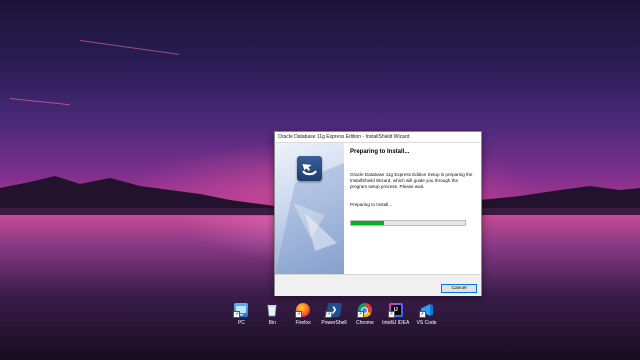 Image resolution: width=640 pixels, height=360 pixels. What do you see at coordinates (426, 323) in the screenshot?
I see `desktop-icon-label: VS Code` at bounding box center [426, 323].